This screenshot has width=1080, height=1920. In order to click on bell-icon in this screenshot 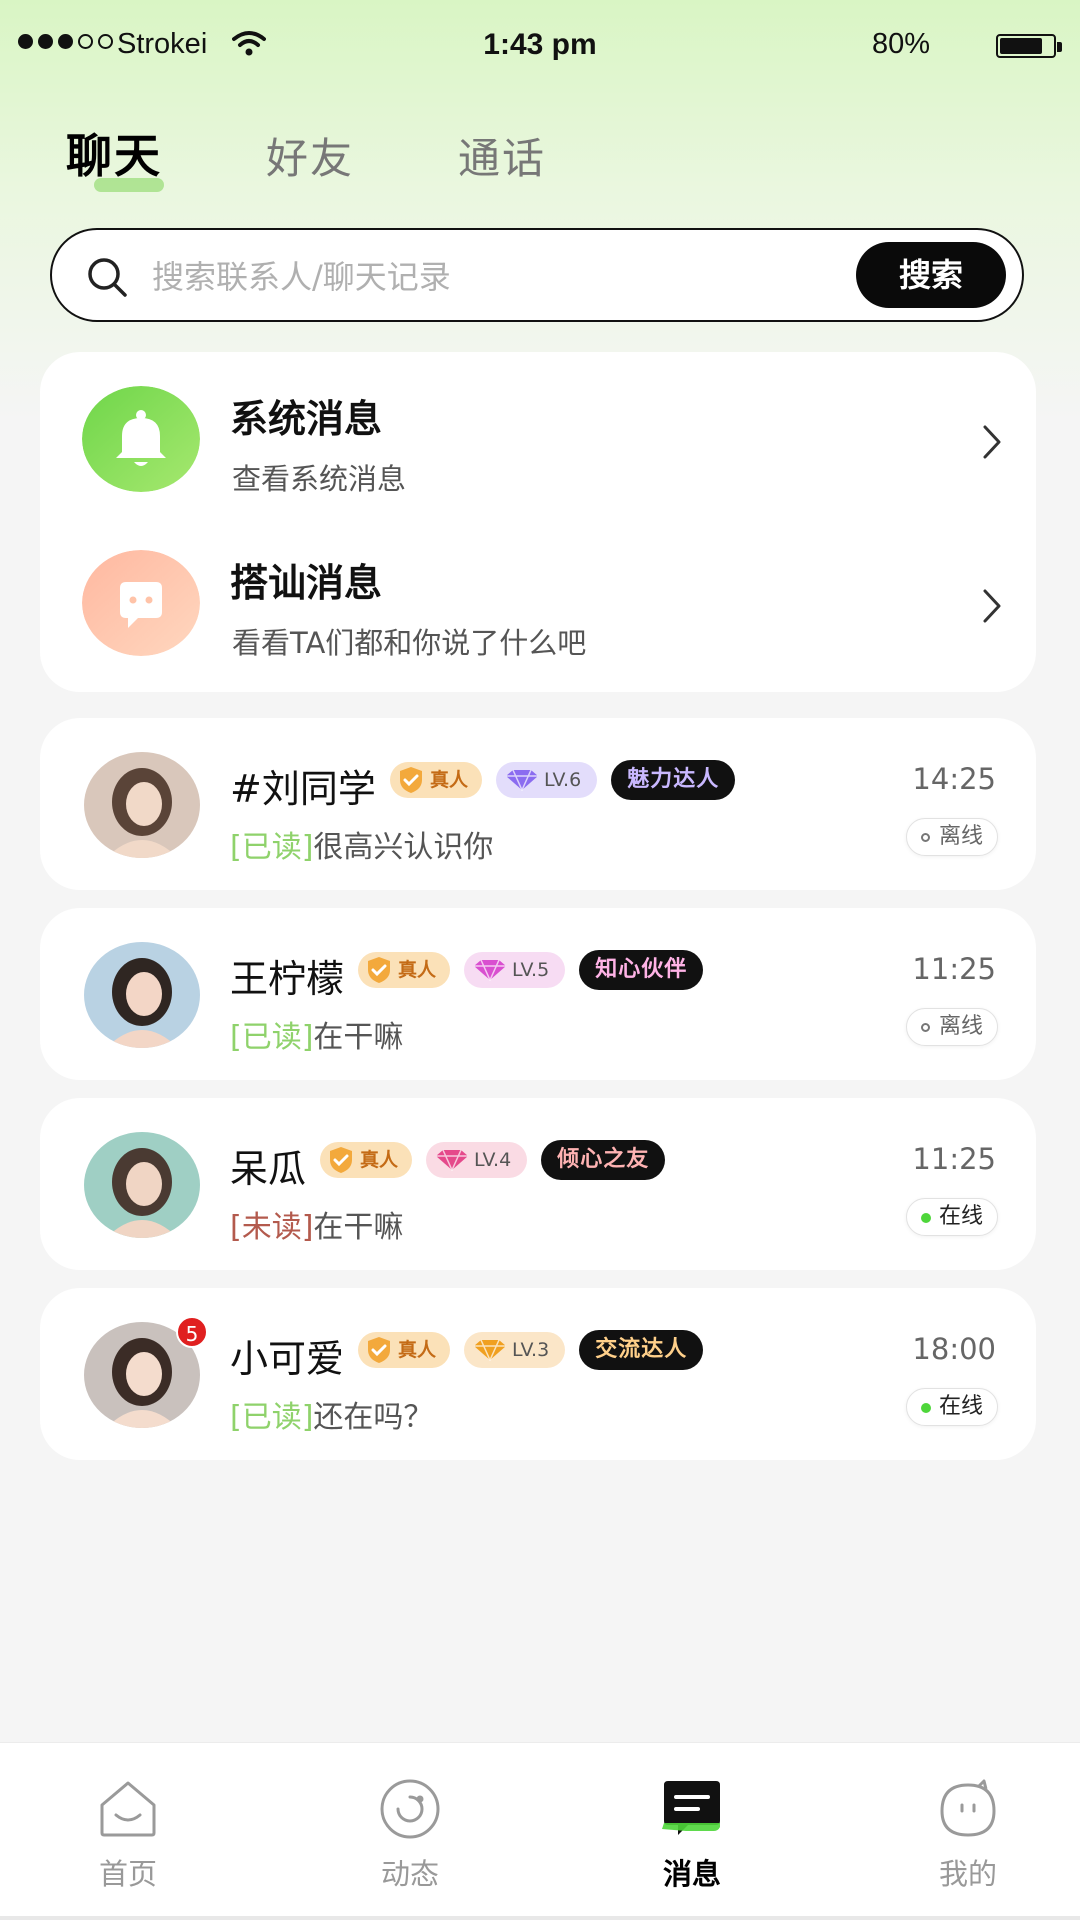, I will do `click(141, 439)`.